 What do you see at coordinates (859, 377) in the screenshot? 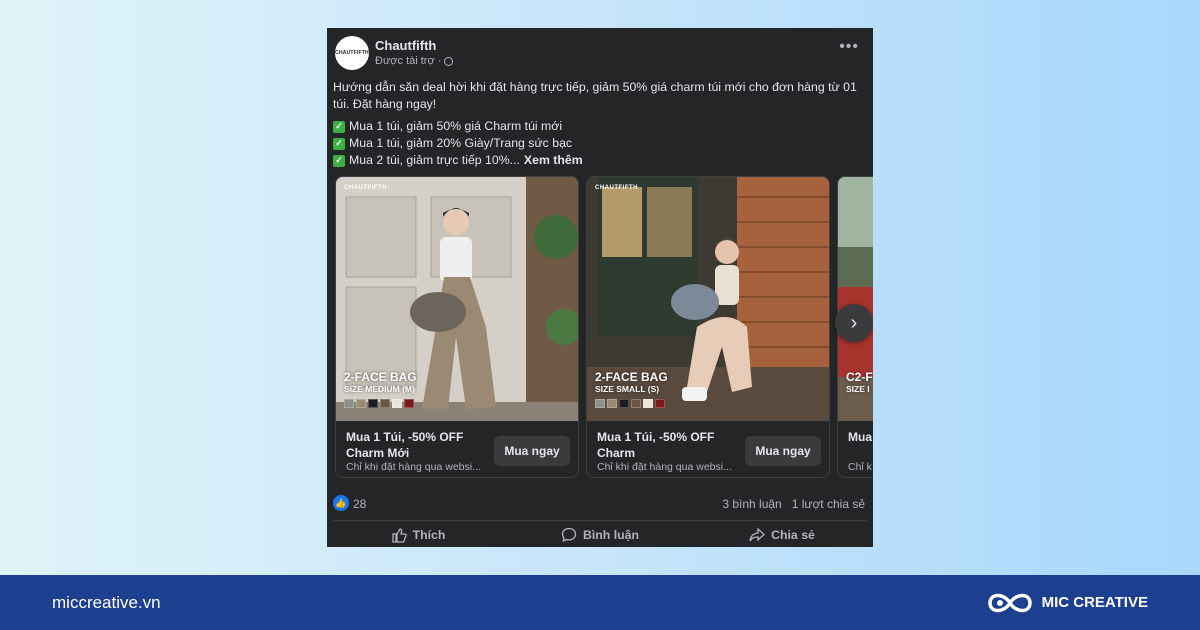
I see `photo-product-name: C2-F` at bounding box center [859, 377].